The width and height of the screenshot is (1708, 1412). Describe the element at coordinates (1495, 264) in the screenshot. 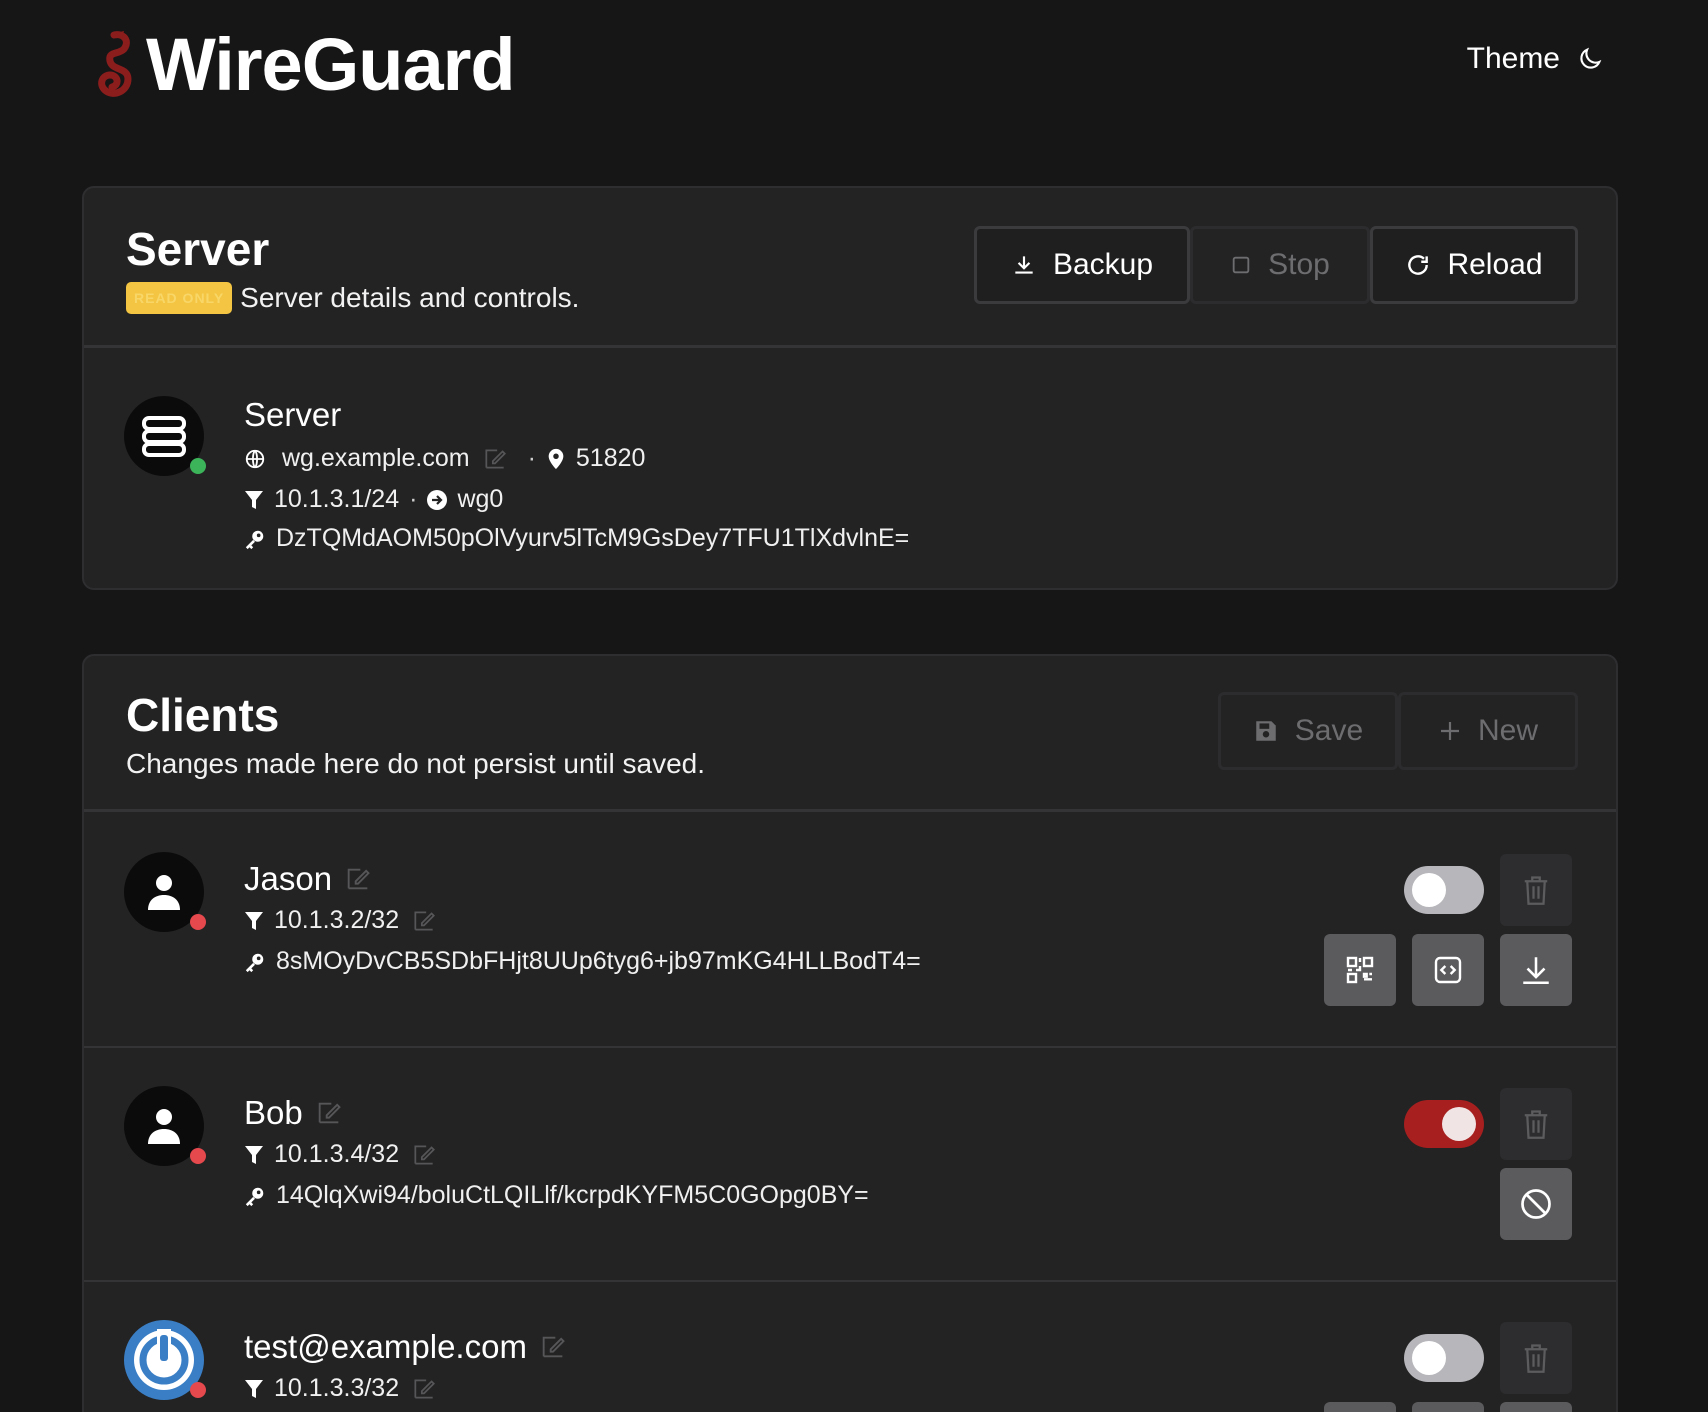

I see `reload-label: Reload` at that location.